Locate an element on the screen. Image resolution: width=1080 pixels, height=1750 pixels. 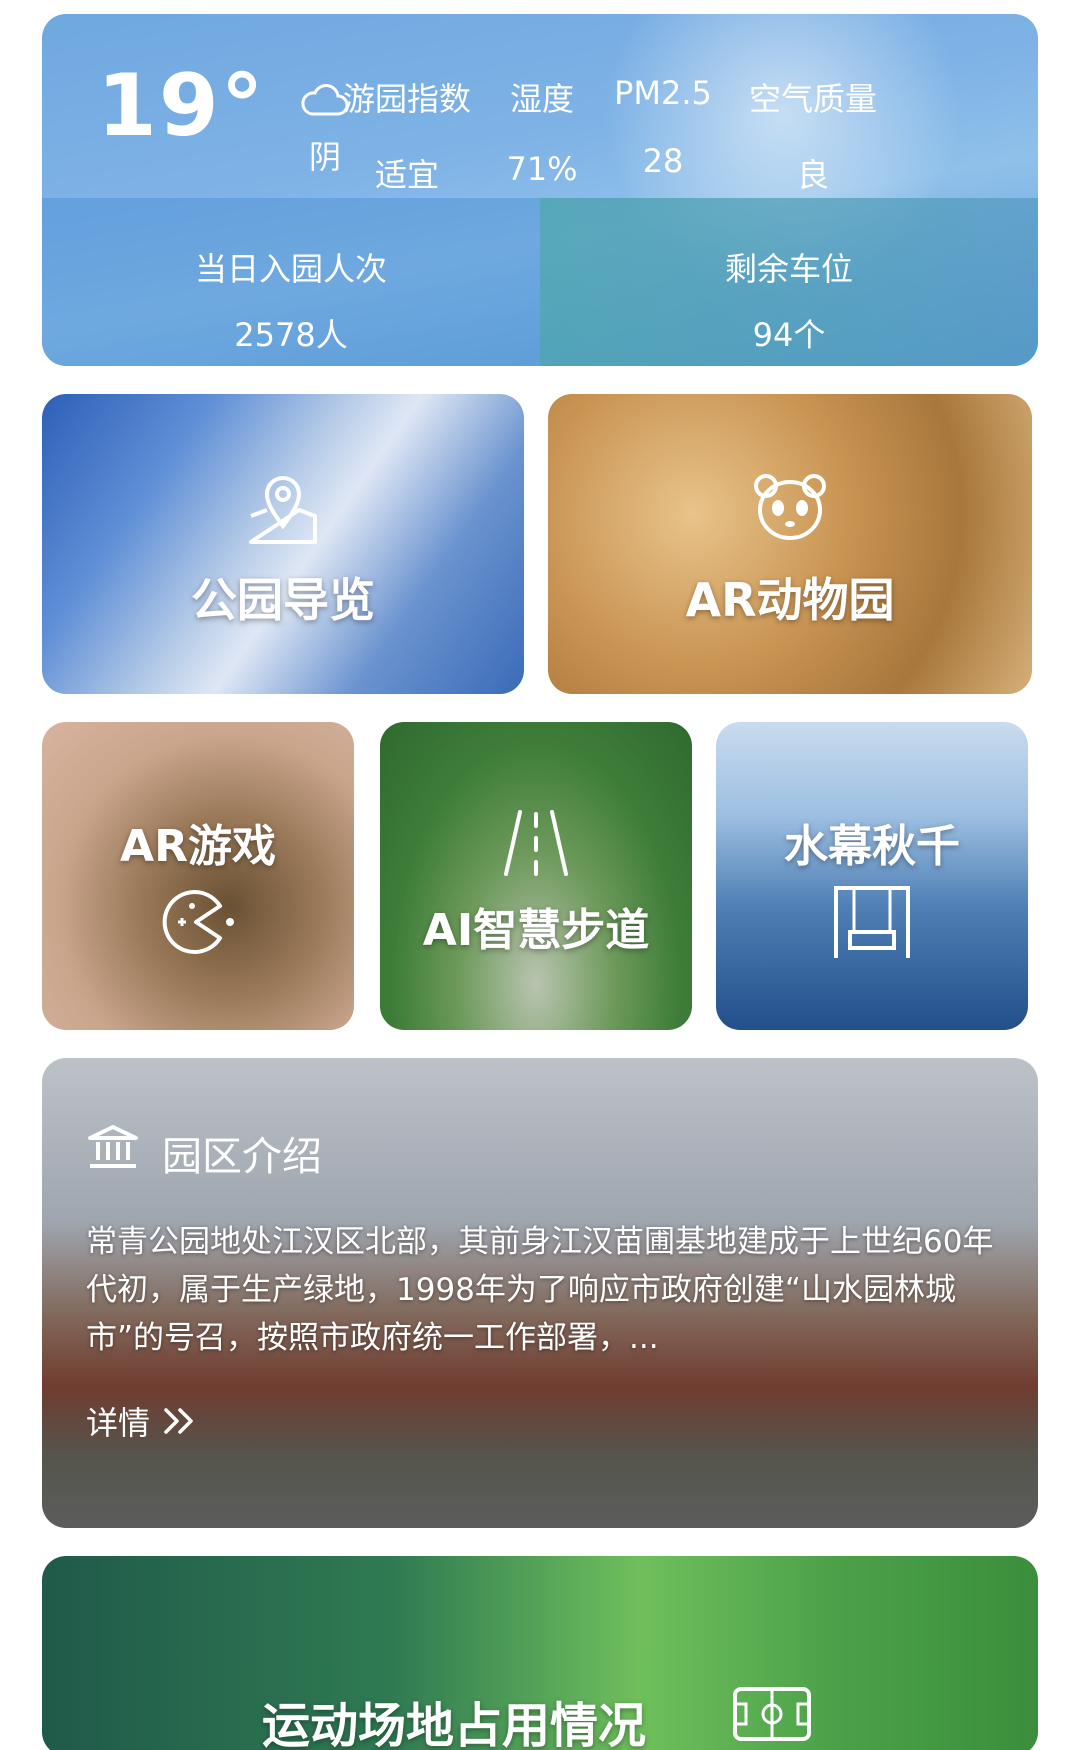
park-stats: 当日入园人次 2578人 剩余车位 94个 is located at coordinates (540, 282).